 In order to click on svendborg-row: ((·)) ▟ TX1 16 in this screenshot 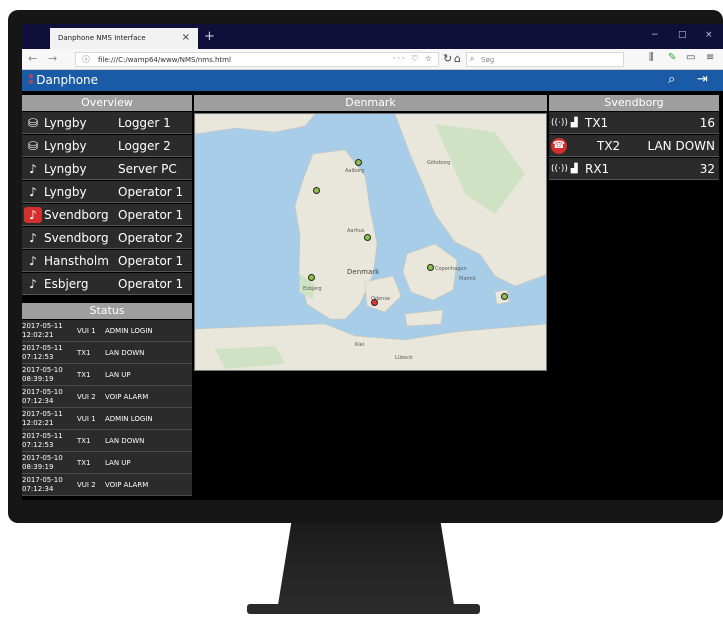, I will do `click(634, 123)`.